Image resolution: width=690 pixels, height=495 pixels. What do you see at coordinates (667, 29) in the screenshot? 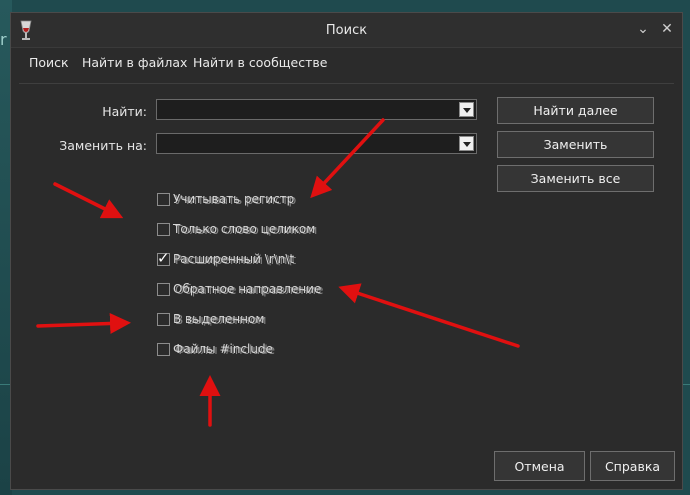
I see `close-button: ✕` at bounding box center [667, 29].